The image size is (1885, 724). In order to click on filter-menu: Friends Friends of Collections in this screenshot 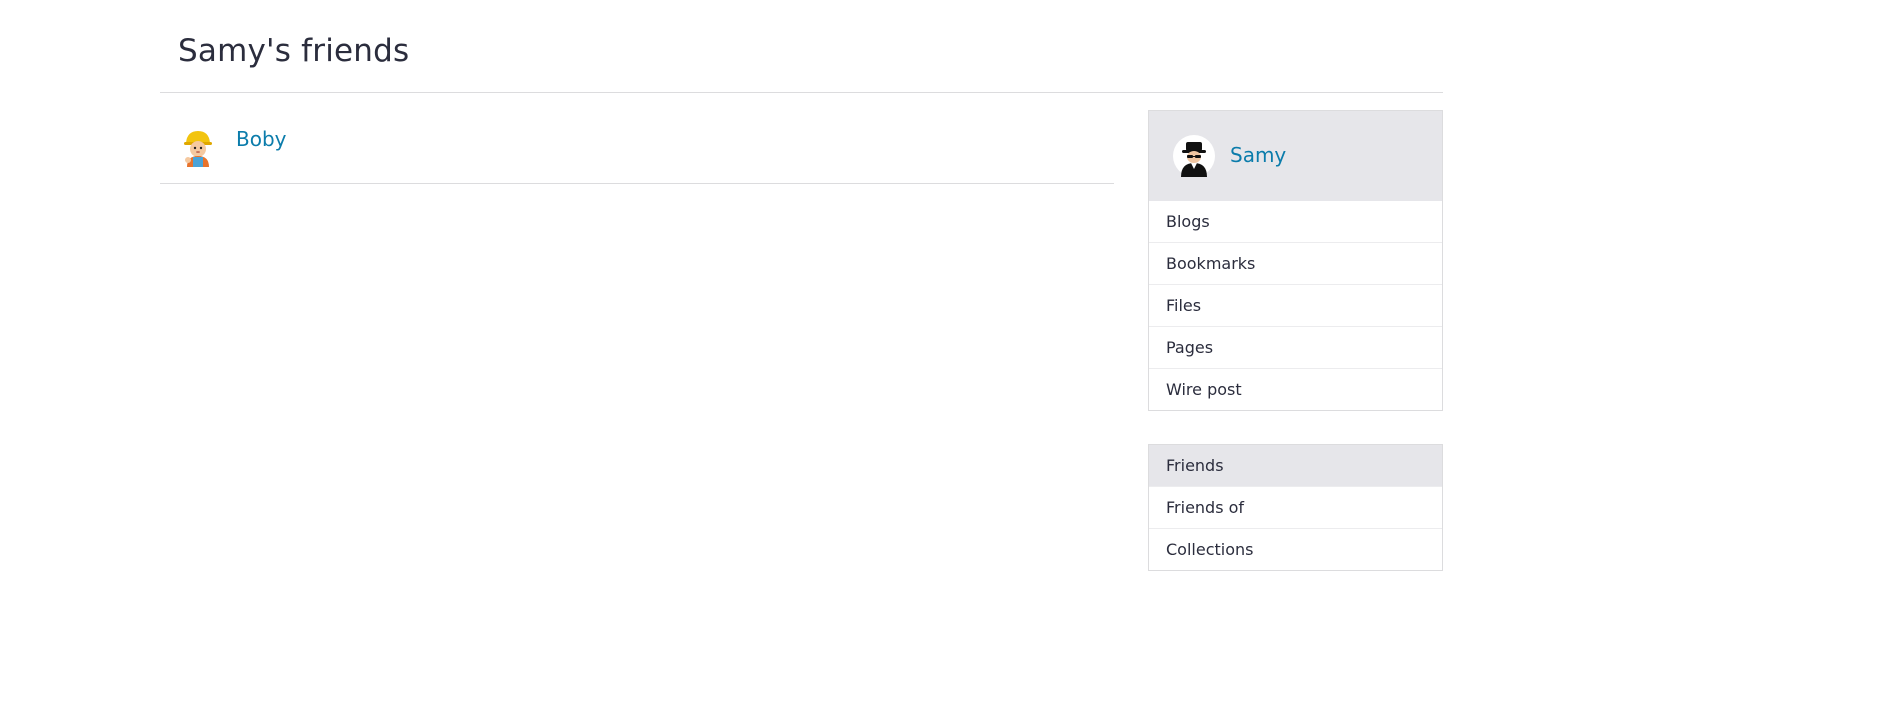, I will do `click(1295, 507)`.